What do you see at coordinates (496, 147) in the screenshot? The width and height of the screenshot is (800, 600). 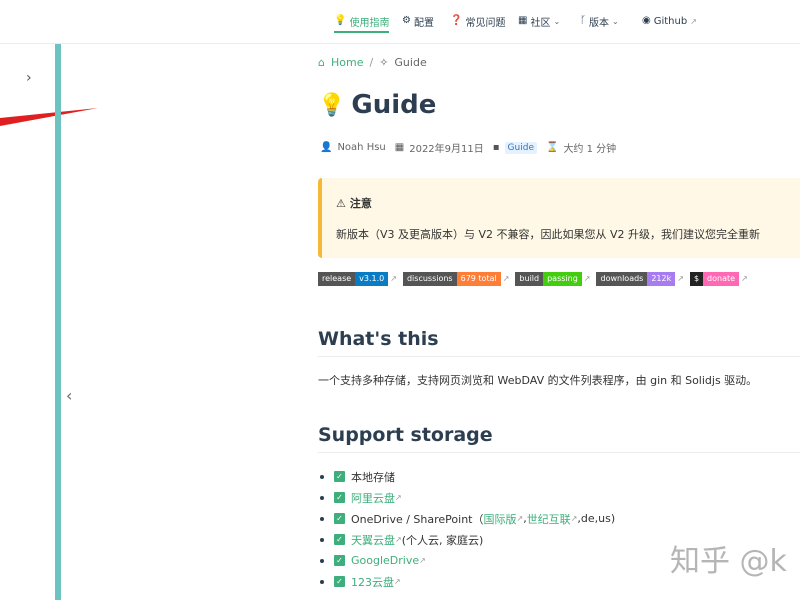 I see `category-icon: ▪` at bounding box center [496, 147].